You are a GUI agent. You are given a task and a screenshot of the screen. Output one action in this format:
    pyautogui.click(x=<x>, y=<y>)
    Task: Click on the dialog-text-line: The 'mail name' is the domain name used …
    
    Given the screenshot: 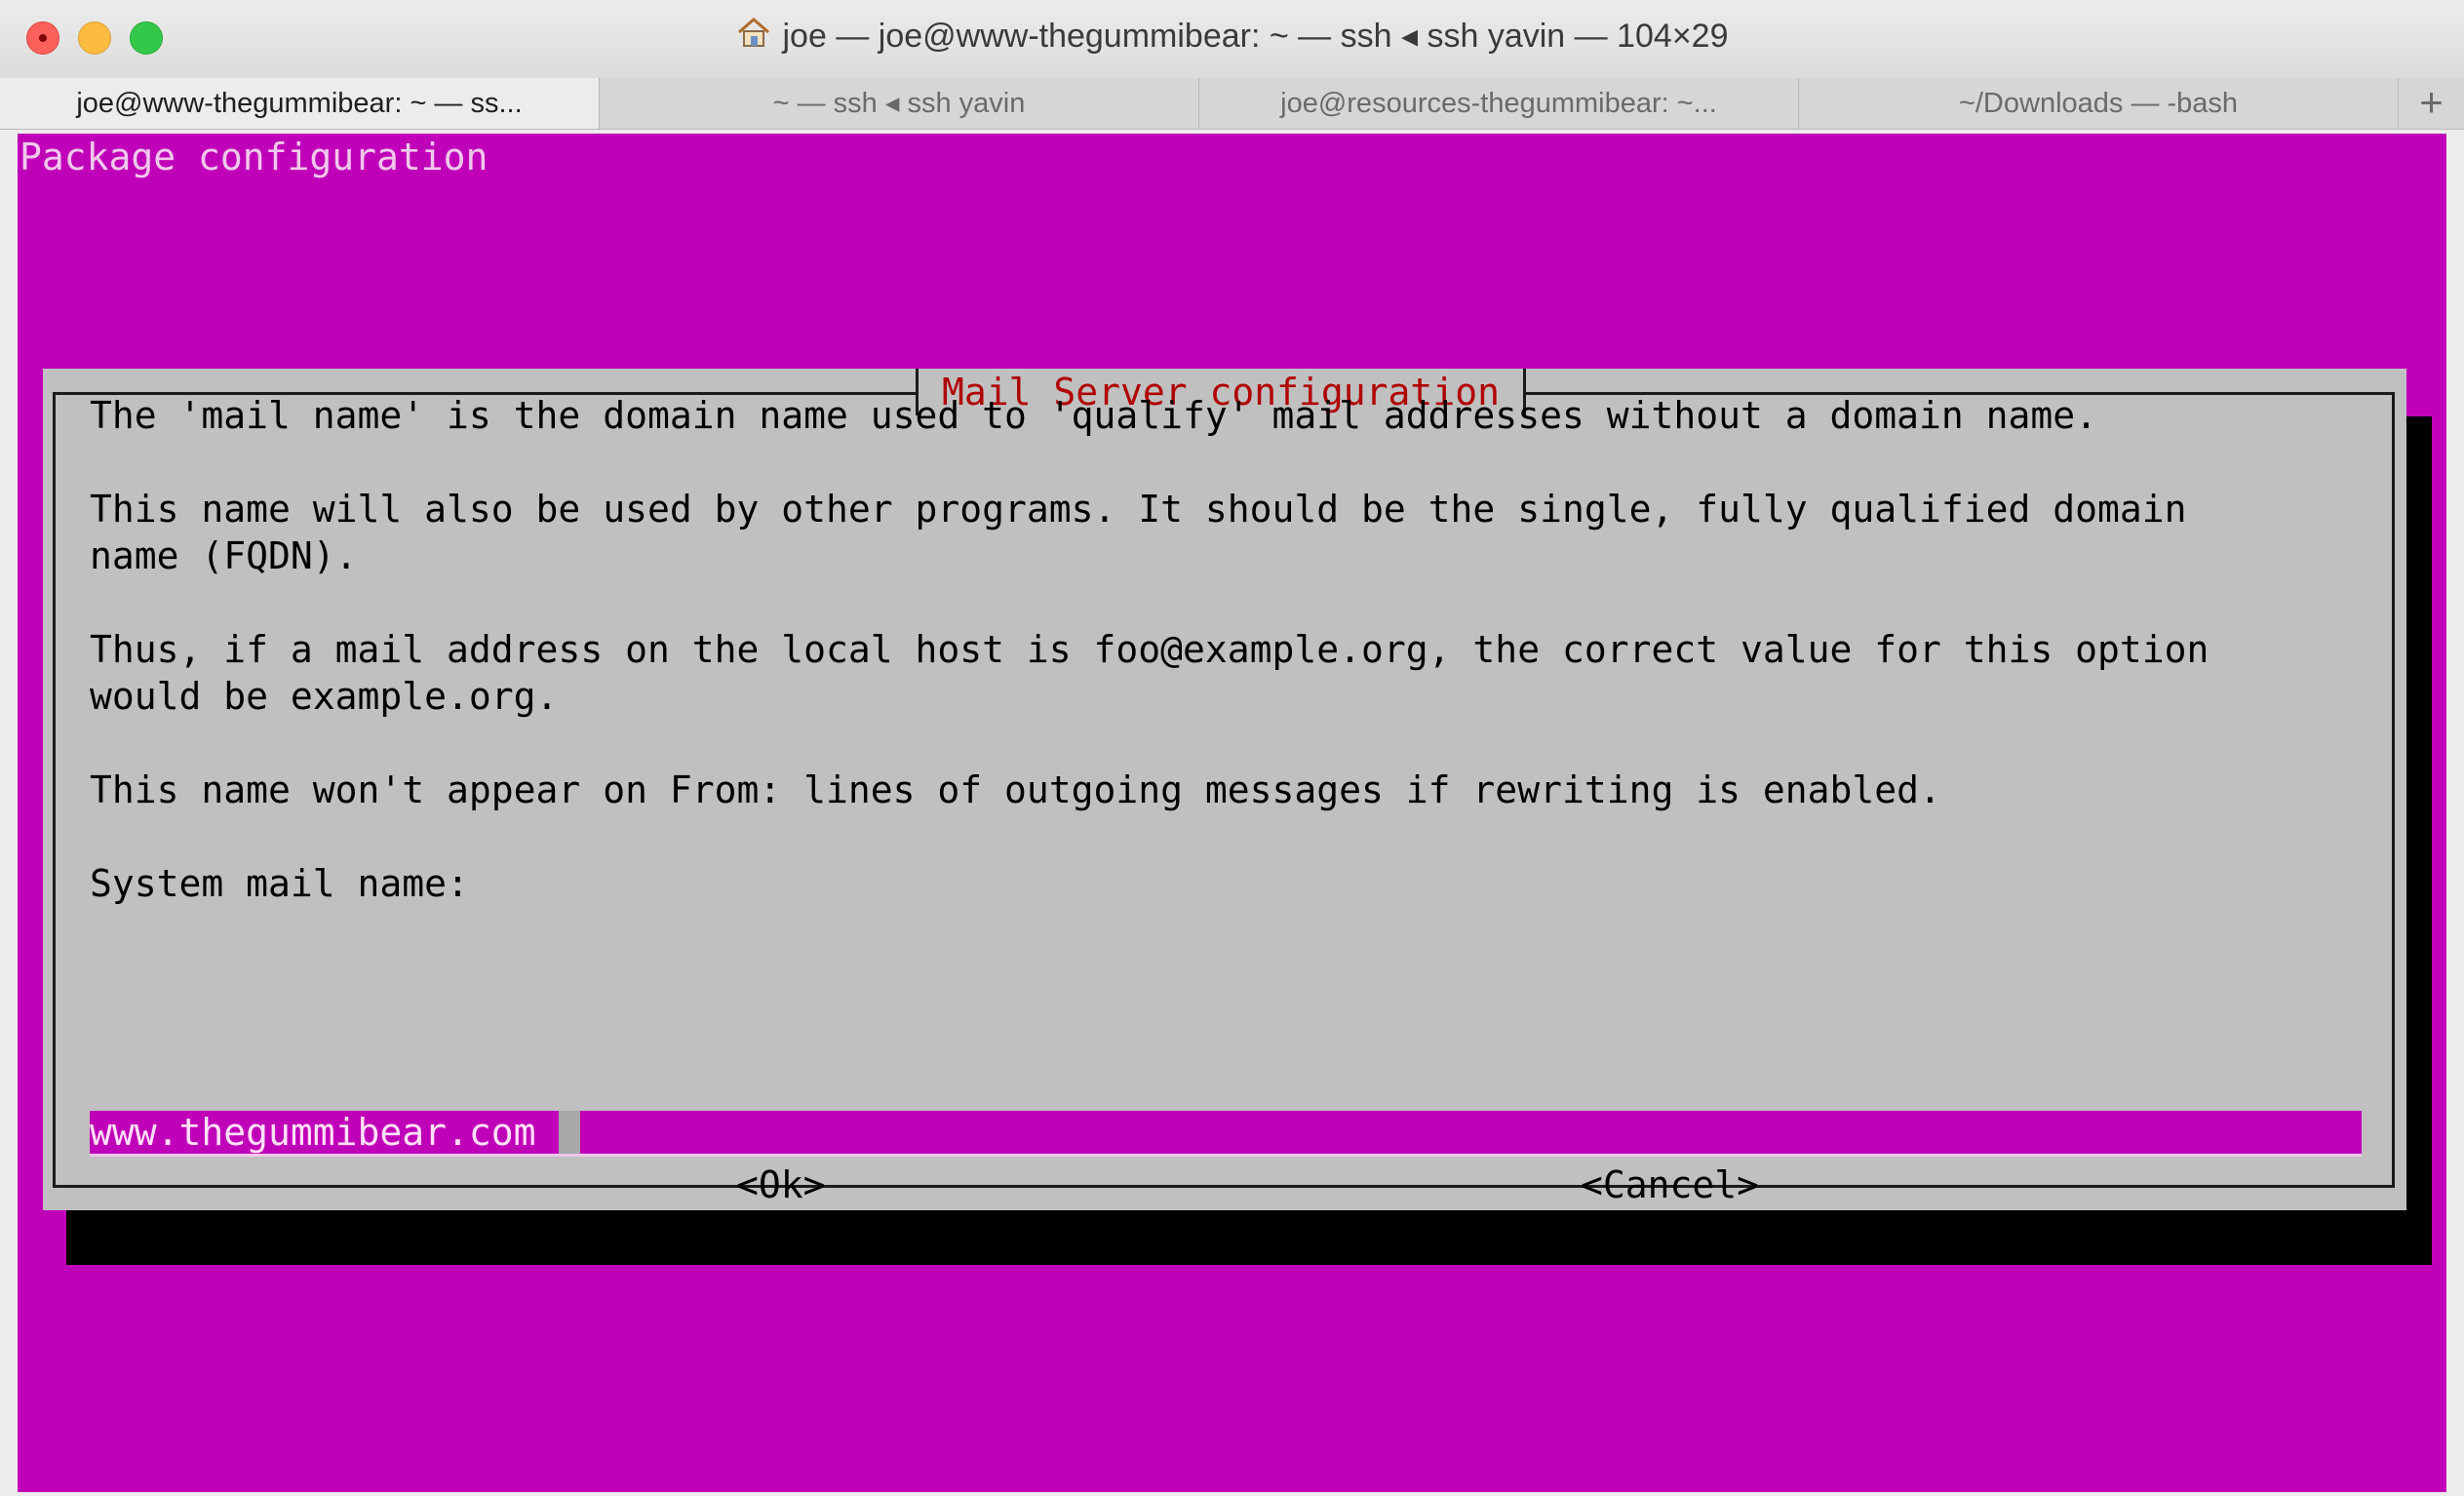 What is the action you would take?
    pyautogui.click(x=1094, y=415)
    